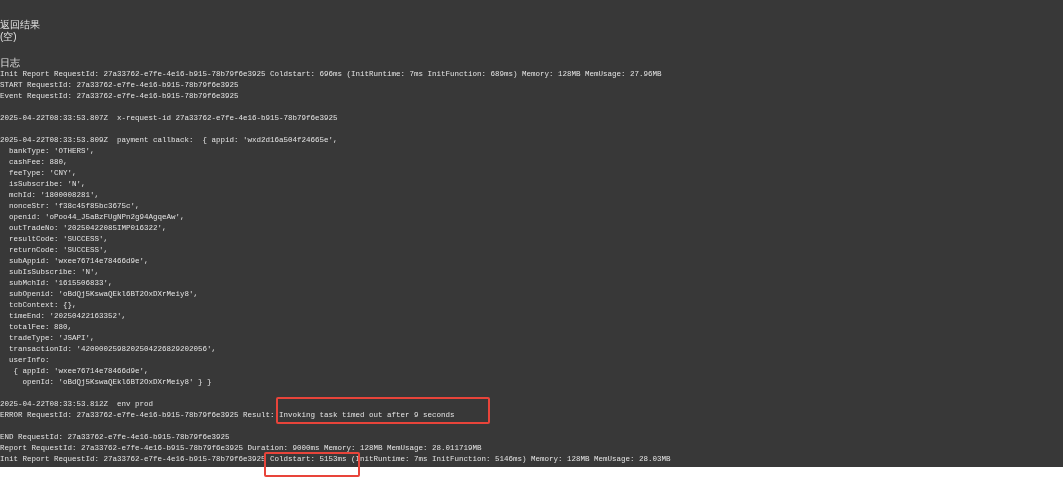 This screenshot has width=1063, height=477. I want to click on result-value: (空), so click(8, 37).